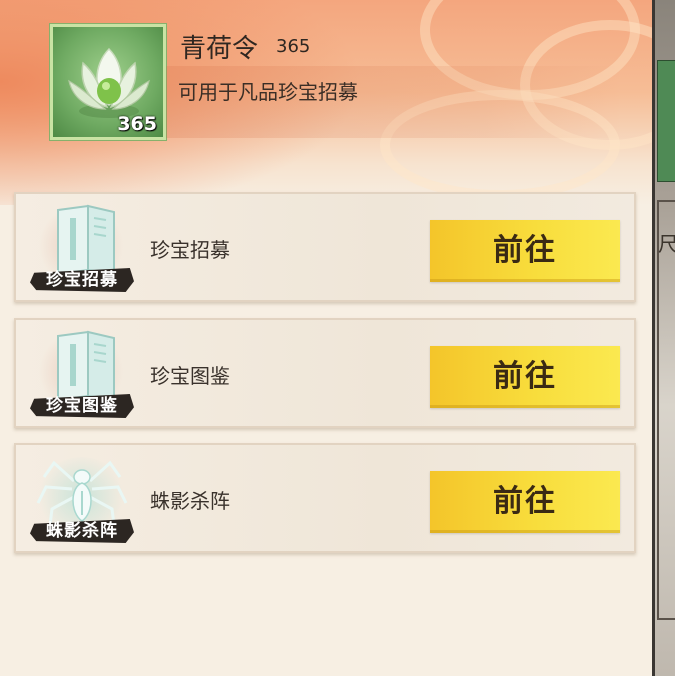 This screenshot has width=675, height=676. Describe the element at coordinates (293, 46) in the screenshot. I see `item-quantity: 365` at that location.